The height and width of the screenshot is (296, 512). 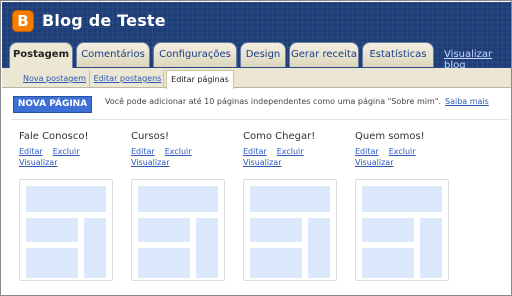 What do you see at coordinates (195, 54) in the screenshot?
I see `tab-configuracoes: Configurações` at bounding box center [195, 54].